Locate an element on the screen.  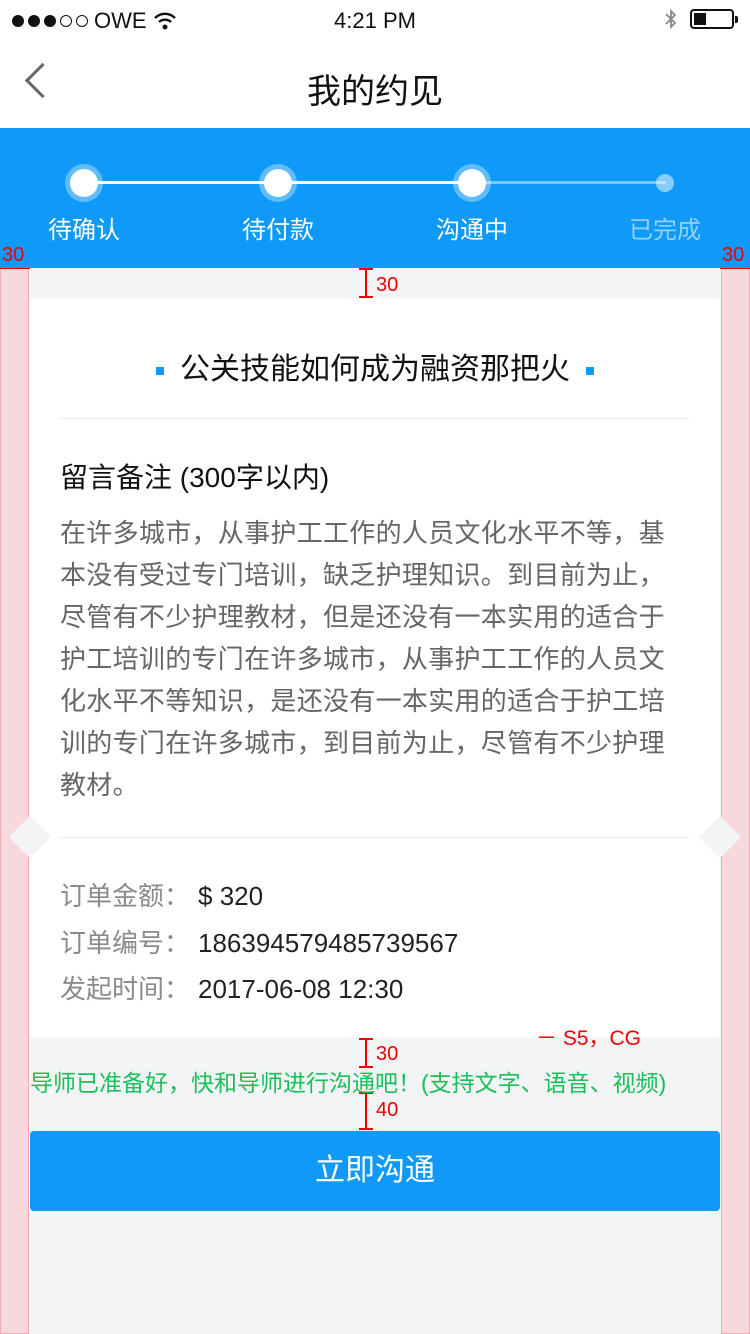
order-amount-row: 订单金额： $ 320 is located at coordinates (161, 894).